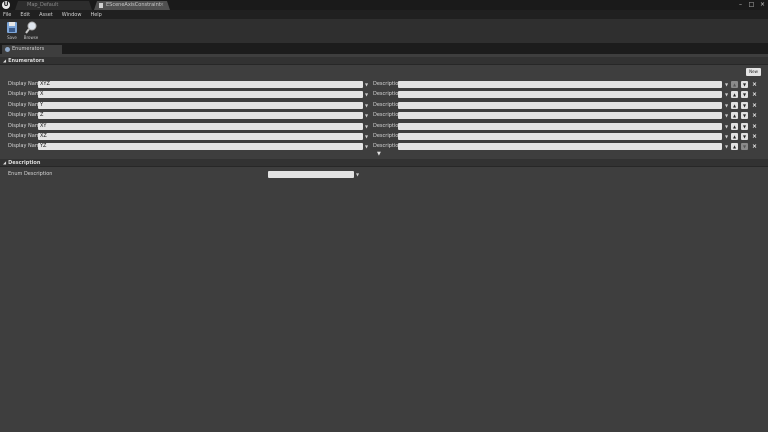 Image resolution: width=768 pixels, height=432 pixels. What do you see at coordinates (7, 49) in the screenshot?
I see `enumerators-tab-icon` at bounding box center [7, 49].